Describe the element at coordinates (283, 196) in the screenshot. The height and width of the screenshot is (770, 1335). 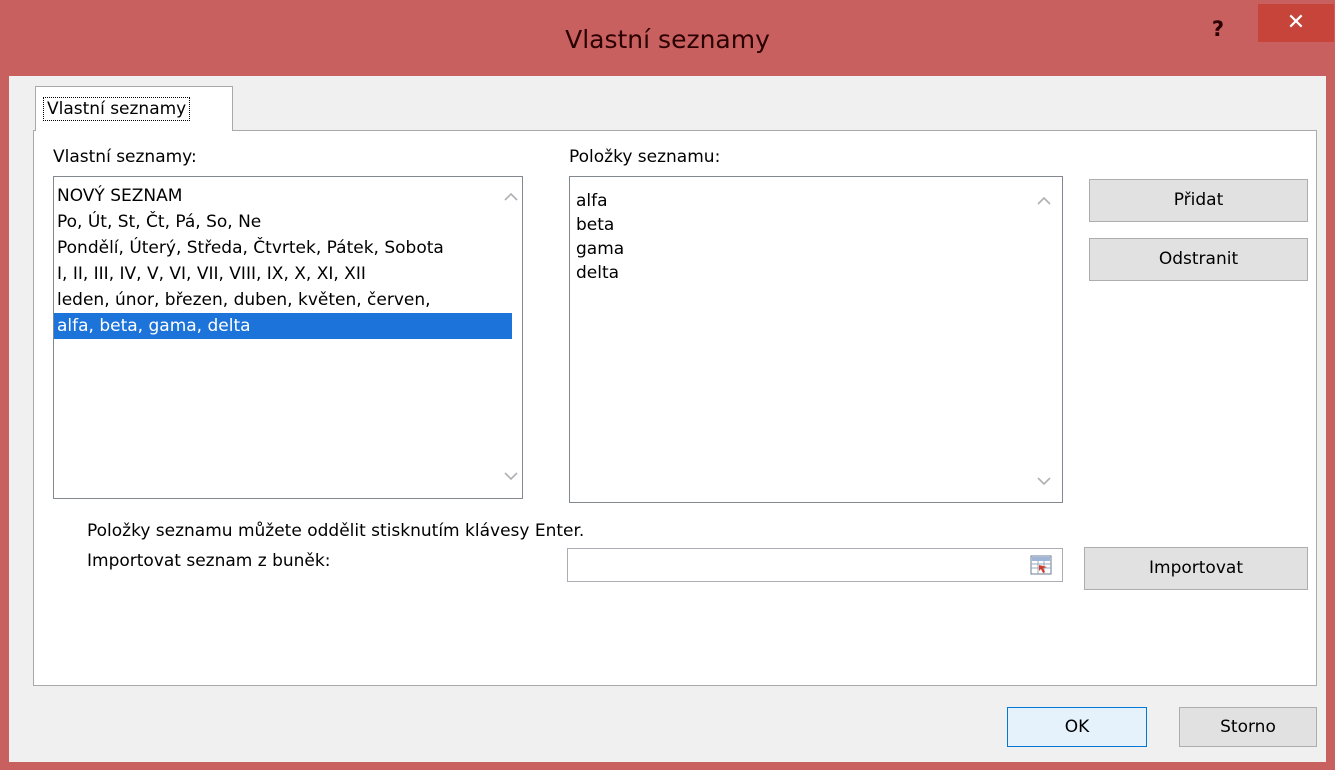
I see `custom-list-item: NOVÝ SEZNAM` at that location.